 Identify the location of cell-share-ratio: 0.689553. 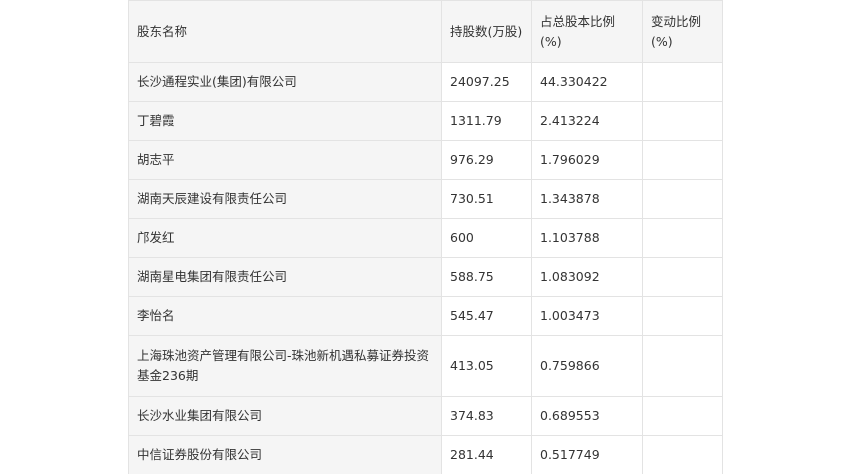
(587, 416).